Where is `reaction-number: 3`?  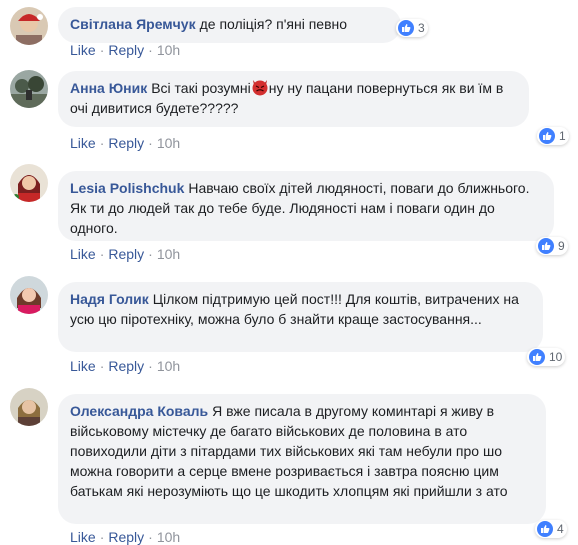 reaction-number: 3 is located at coordinates (421, 28).